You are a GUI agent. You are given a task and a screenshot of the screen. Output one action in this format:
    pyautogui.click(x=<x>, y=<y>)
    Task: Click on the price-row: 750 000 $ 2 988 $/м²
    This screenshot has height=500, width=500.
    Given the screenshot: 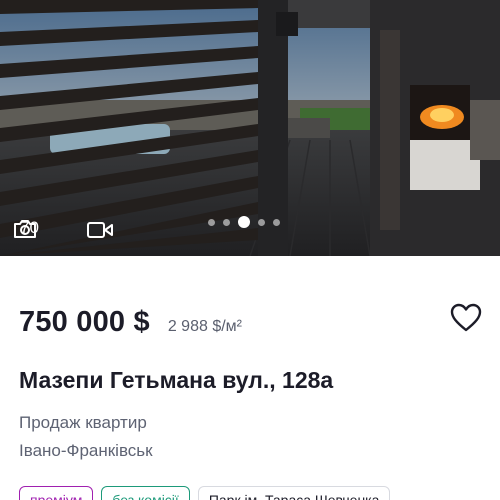 What is the action you would take?
    pyautogui.click(x=130, y=322)
    